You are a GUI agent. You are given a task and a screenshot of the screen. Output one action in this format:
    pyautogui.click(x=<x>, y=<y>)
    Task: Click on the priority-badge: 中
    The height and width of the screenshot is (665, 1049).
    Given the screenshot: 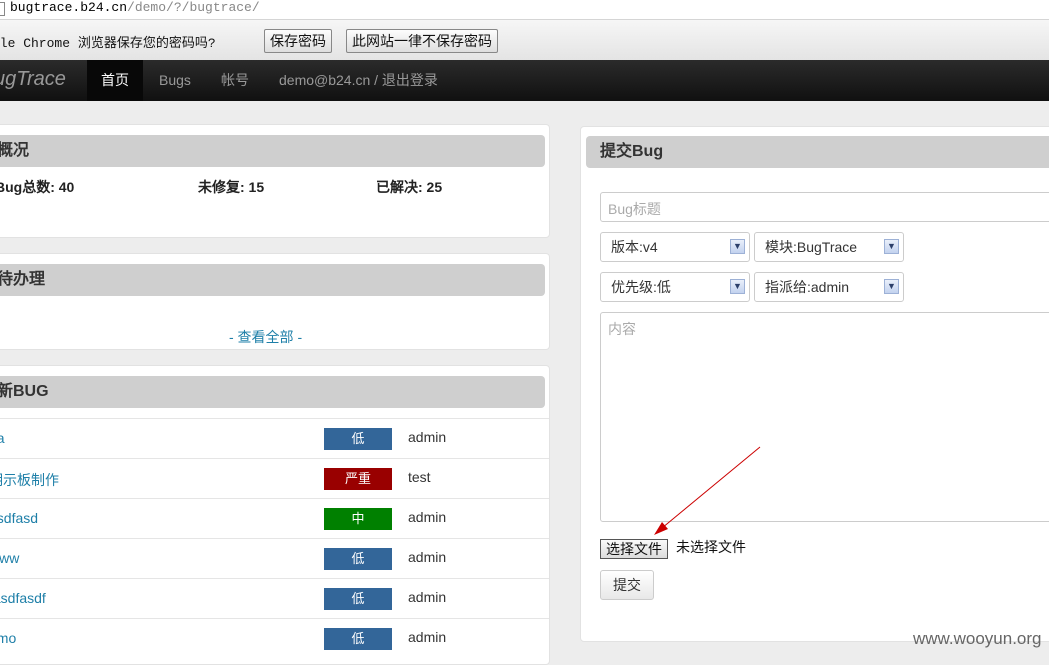 What is the action you would take?
    pyautogui.click(x=358, y=519)
    